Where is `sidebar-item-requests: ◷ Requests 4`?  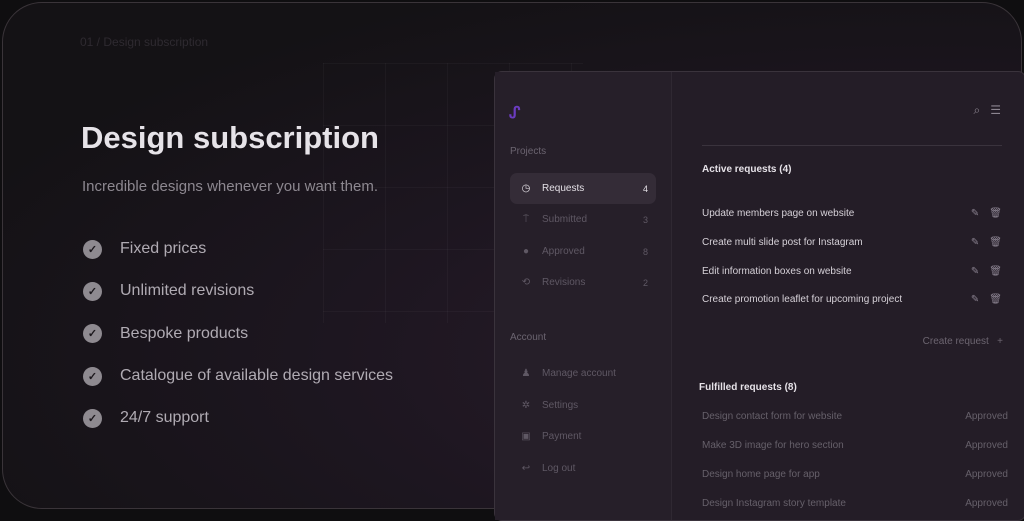
sidebar-item-requests: ◷ Requests 4 is located at coordinates (583, 188).